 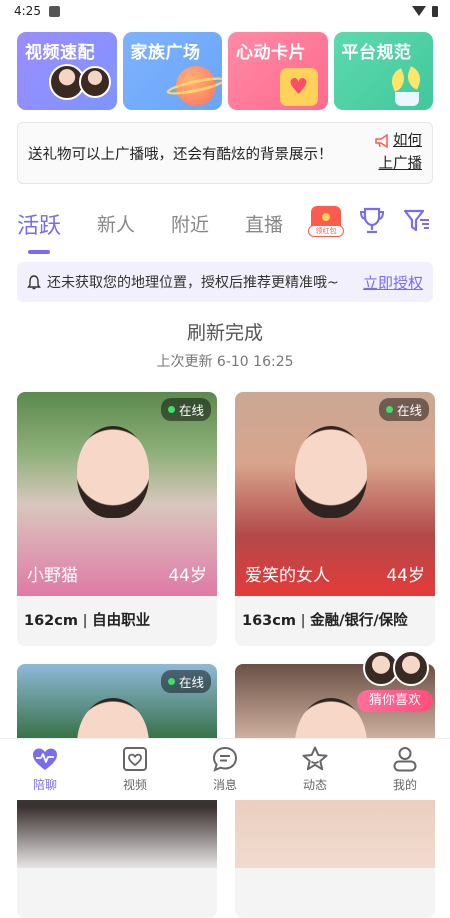 What do you see at coordinates (116, 217) in the screenshot?
I see `tab-new: 新人` at bounding box center [116, 217].